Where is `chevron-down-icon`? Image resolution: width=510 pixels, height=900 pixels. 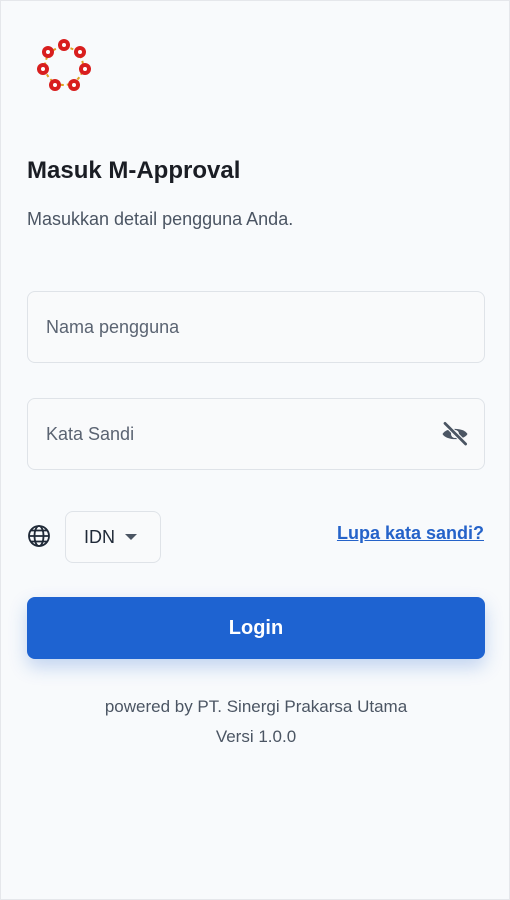
chevron-down-icon is located at coordinates (131, 537).